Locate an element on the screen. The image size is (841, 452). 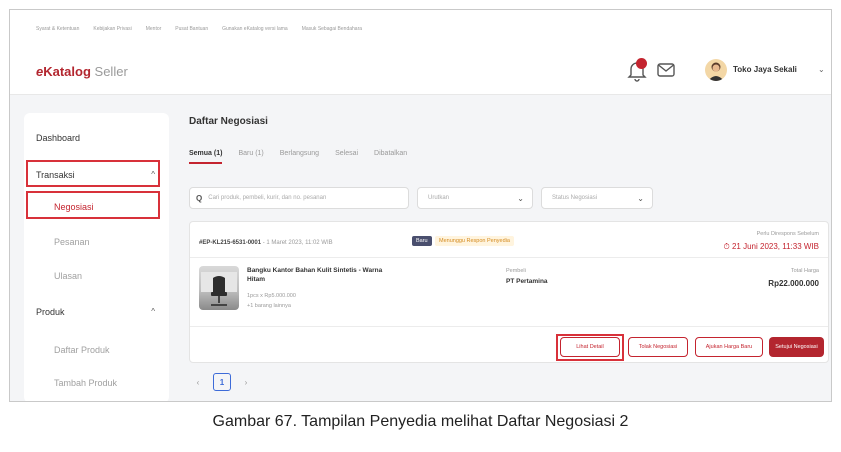
pagination: ‹ 1 › is located at coordinates (222, 382).